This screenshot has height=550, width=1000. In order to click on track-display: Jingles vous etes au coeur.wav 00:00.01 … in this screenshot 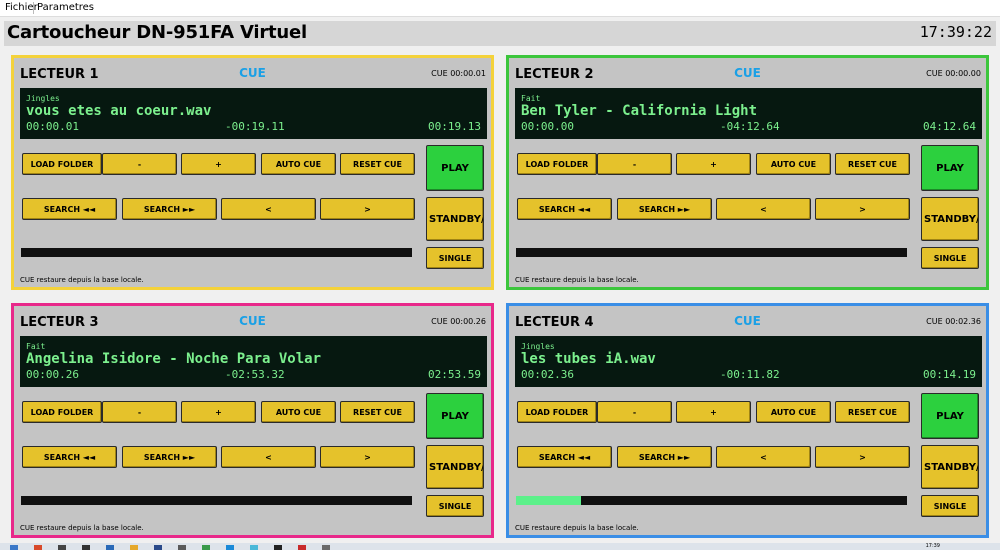, I will do `click(253, 113)`.